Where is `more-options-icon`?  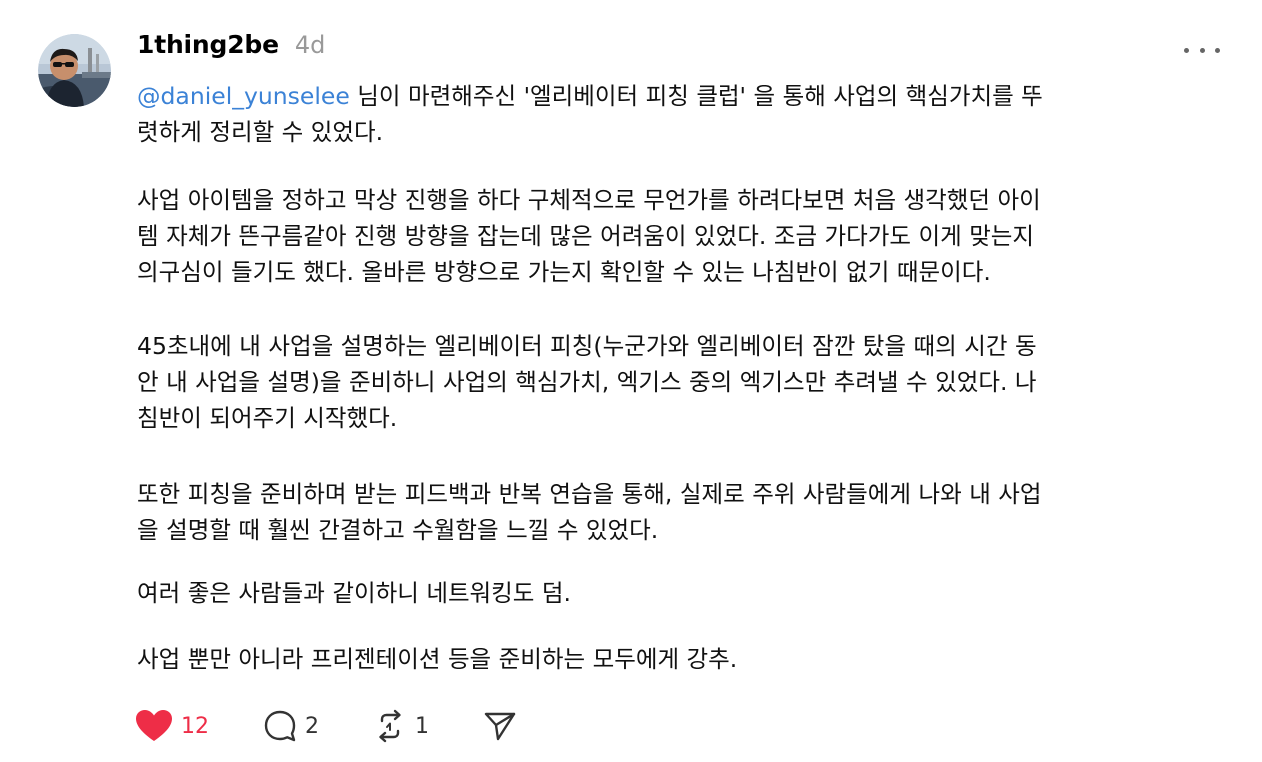 more-options-icon is located at coordinates (1202, 50).